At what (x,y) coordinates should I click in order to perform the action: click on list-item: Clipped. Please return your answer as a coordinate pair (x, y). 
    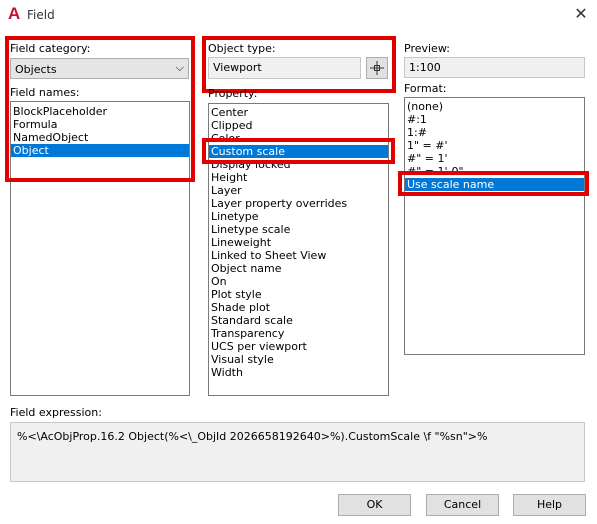
    Looking at the image, I should click on (298, 125).